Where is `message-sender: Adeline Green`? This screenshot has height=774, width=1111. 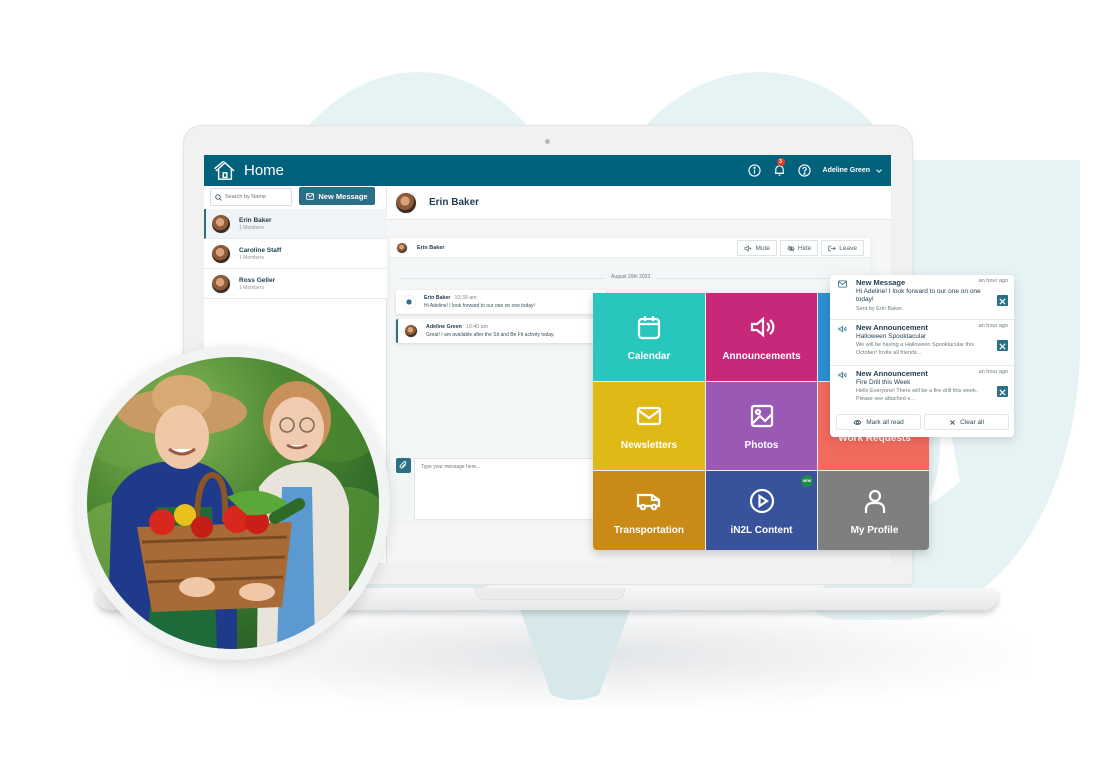 message-sender: Adeline Green is located at coordinates (444, 327).